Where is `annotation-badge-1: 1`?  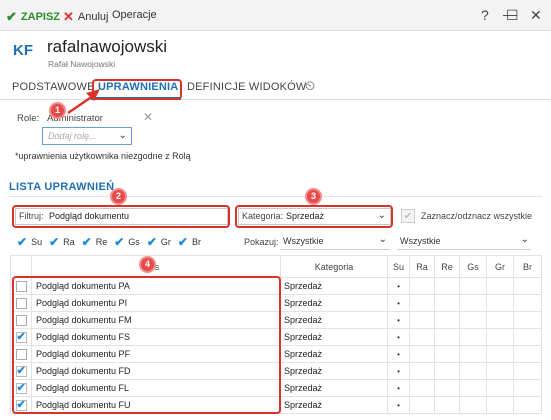
annotation-badge-1: 1 is located at coordinates (57, 110).